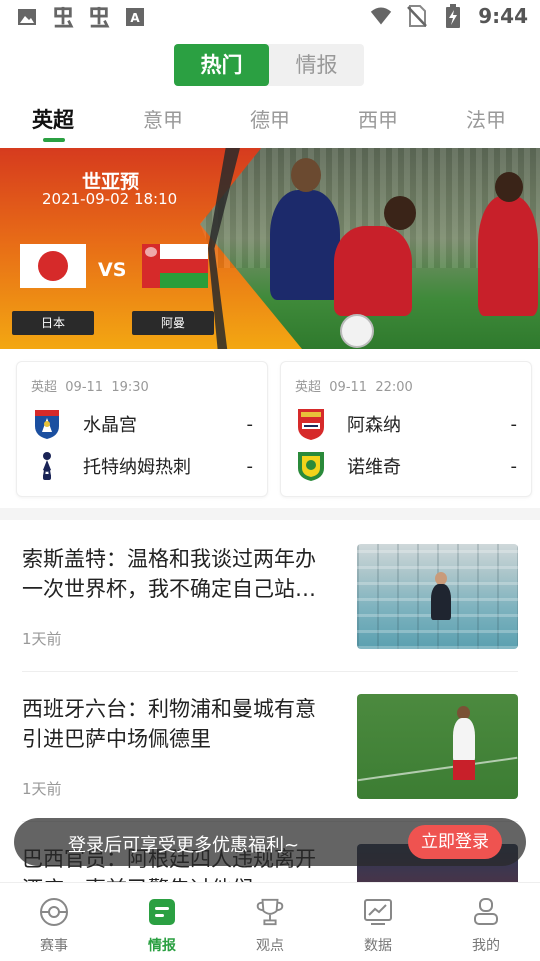 Image resolution: width=540 pixels, height=961 pixels. What do you see at coordinates (378, 118) in the screenshot?
I see `tab-la-liga: 西甲` at bounding box center [378, 118].